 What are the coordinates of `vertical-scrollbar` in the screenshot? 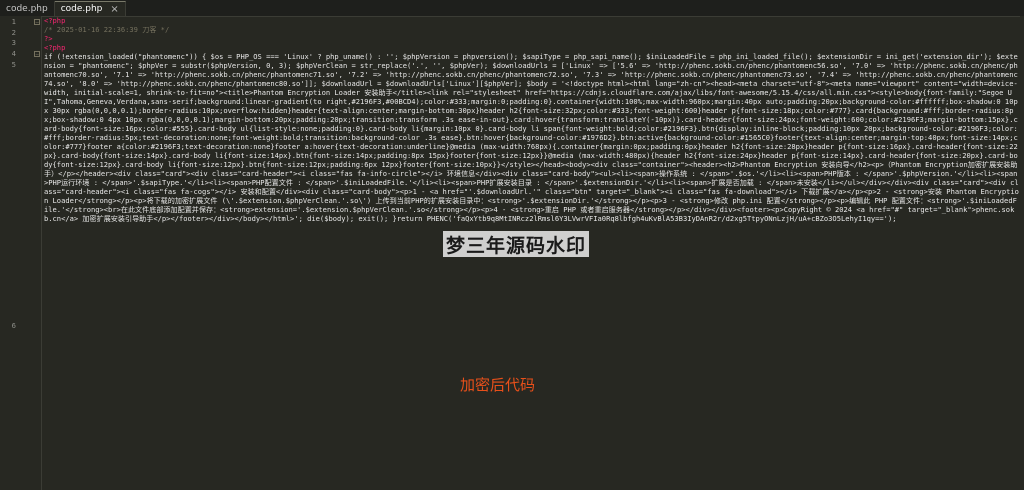 It's located at (1022, 253).